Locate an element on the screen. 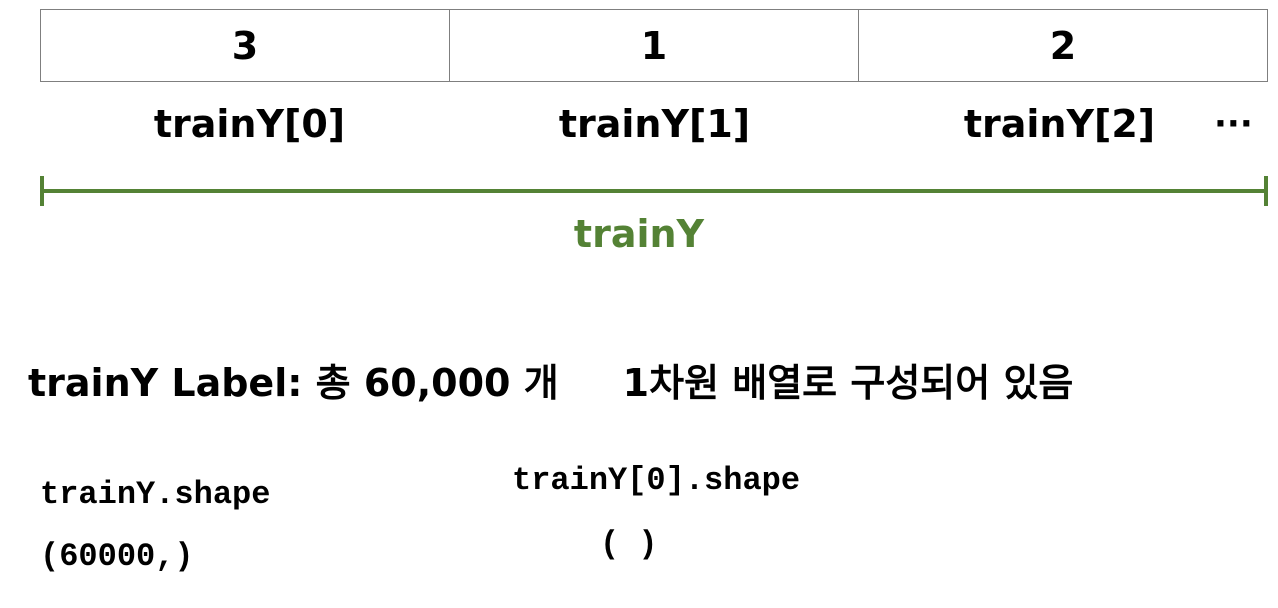  summary-structure: 1차원 배열로 구성되어 있음 is located at coordinates (848, 383).